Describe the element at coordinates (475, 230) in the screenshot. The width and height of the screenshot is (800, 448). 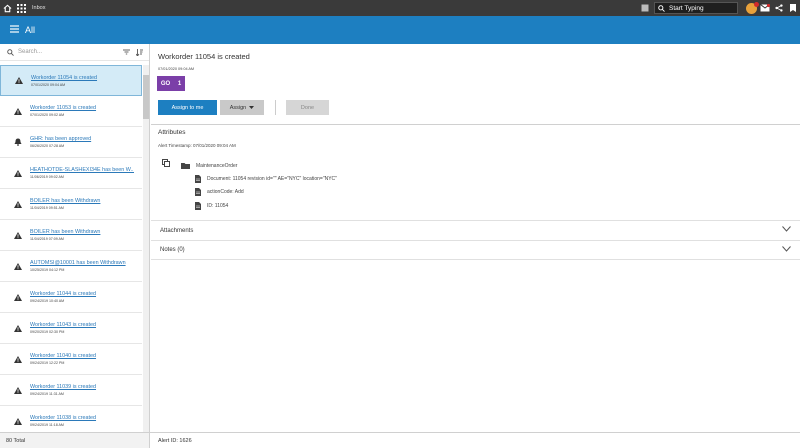
I see `attachments-section: Attachments` at that location.